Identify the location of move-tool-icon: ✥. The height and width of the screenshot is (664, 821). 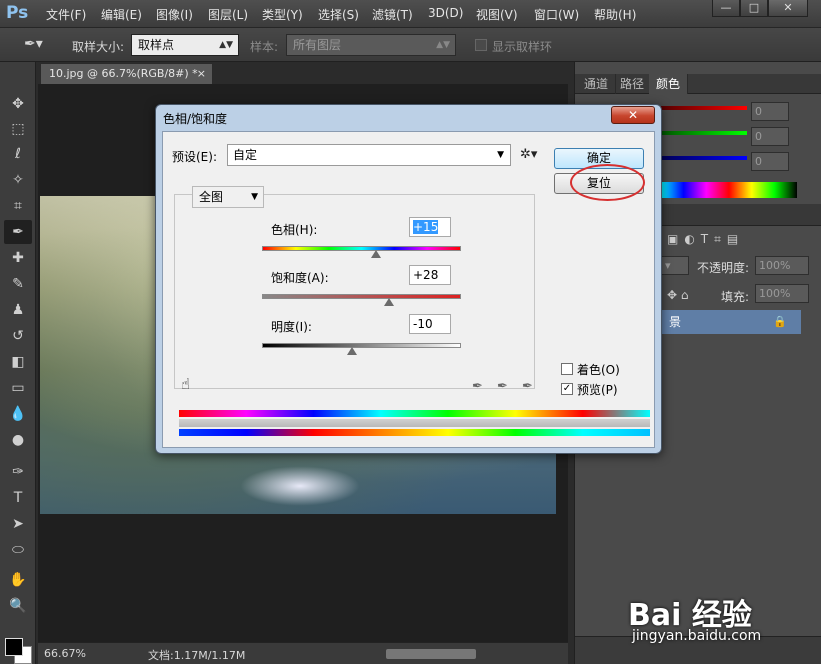
(18, 104).